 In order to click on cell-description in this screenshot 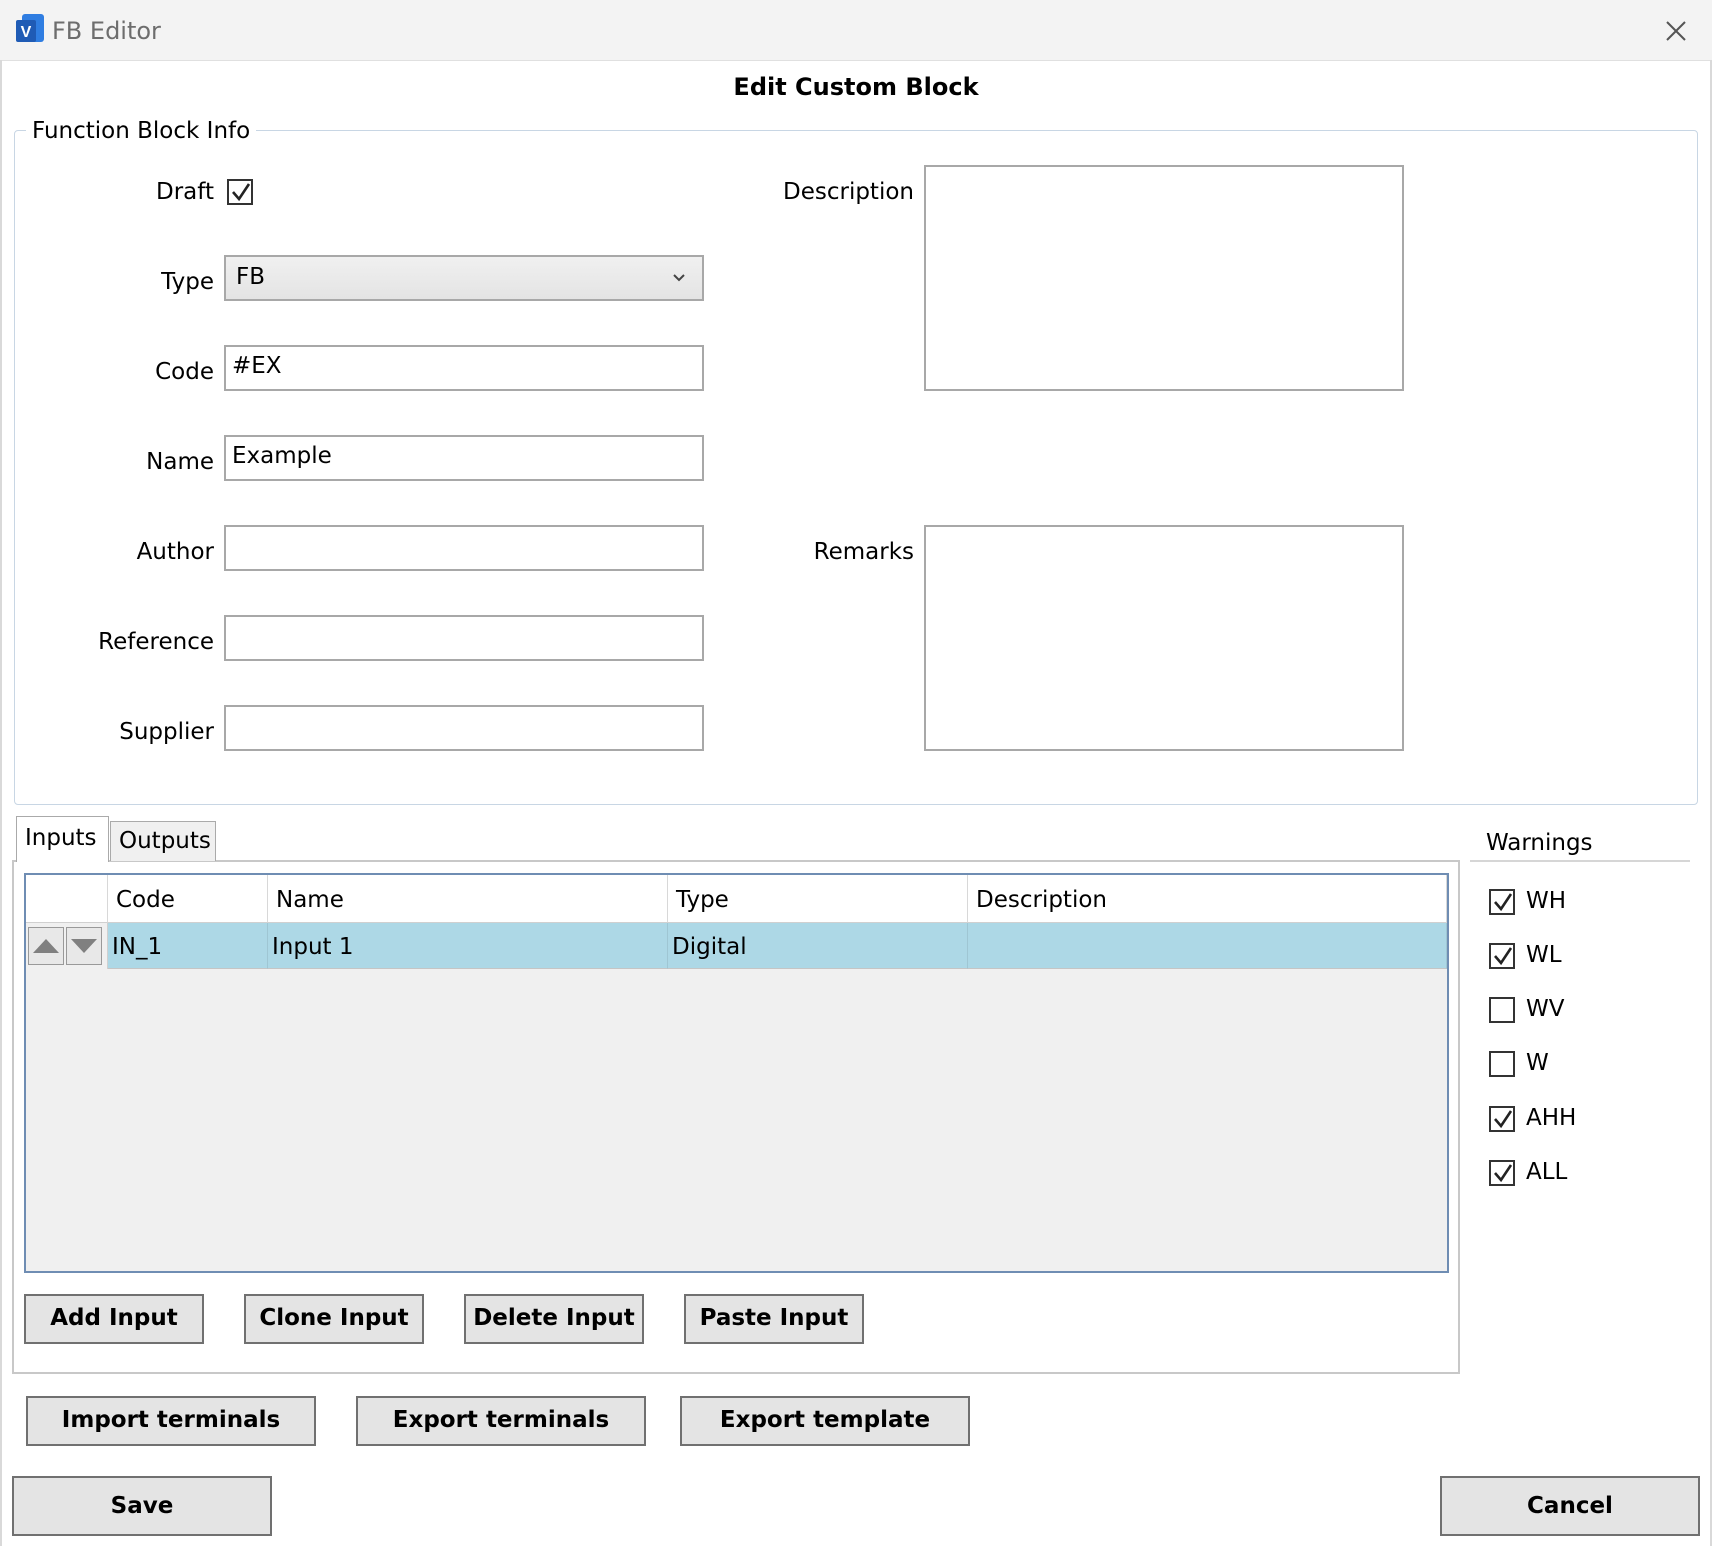, I will do `click(1207, 946)`.